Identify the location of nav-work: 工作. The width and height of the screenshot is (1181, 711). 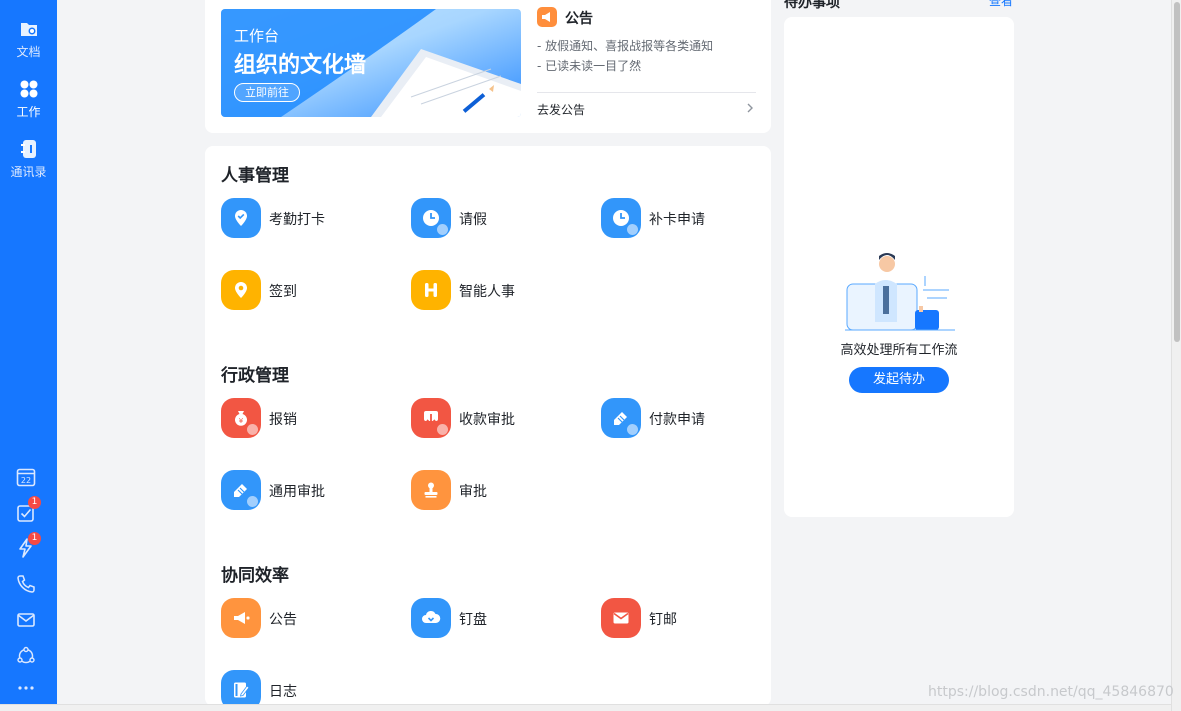
(28, 99).